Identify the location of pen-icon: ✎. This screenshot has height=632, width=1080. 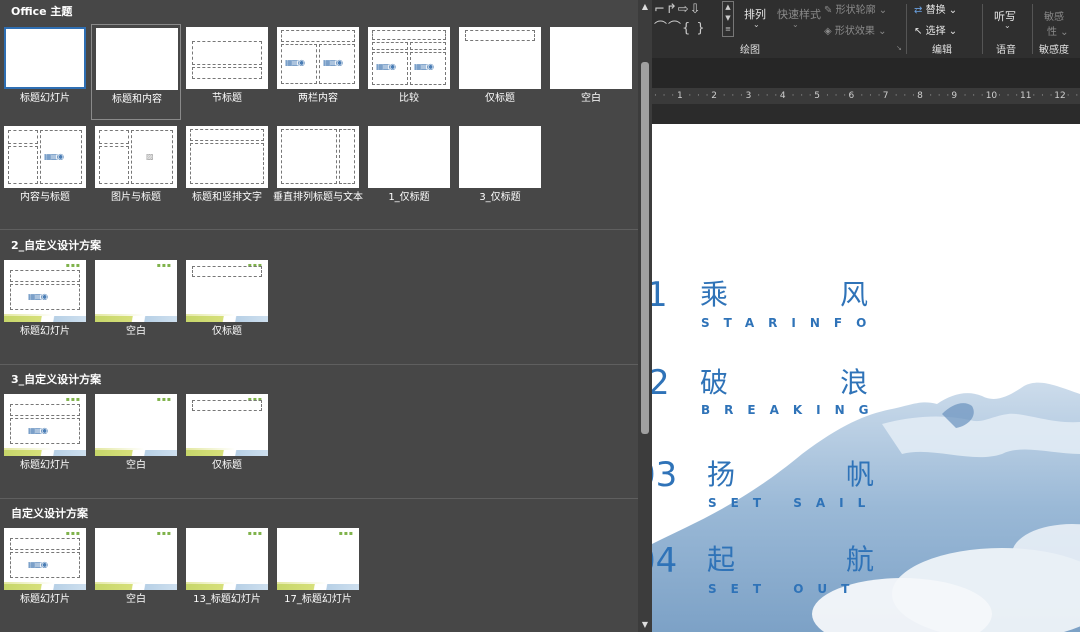
(828, 10).